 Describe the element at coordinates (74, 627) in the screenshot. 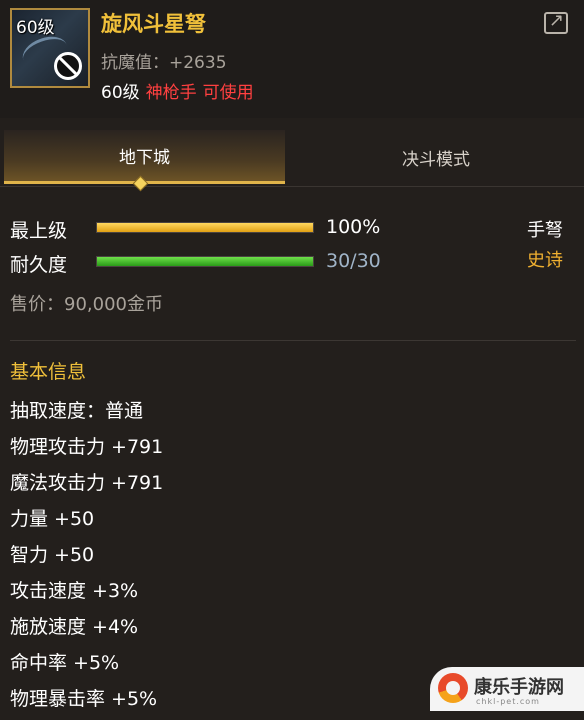

I see `basic-info-item: 施放速度 +4%` at that location.